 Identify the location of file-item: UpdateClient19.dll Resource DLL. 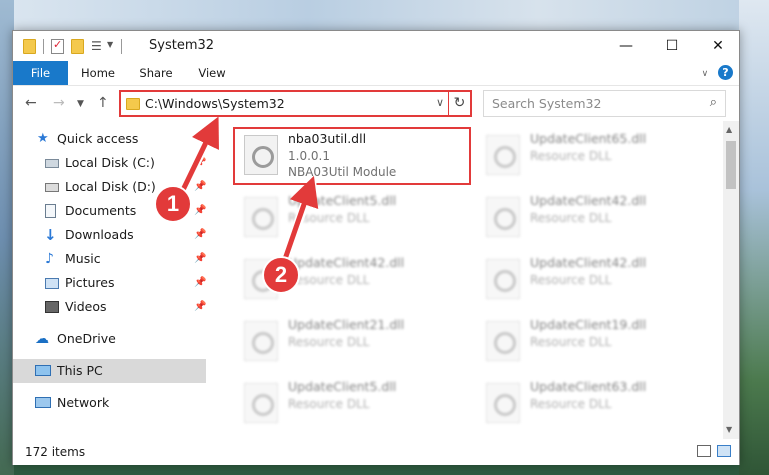
(595, 341).